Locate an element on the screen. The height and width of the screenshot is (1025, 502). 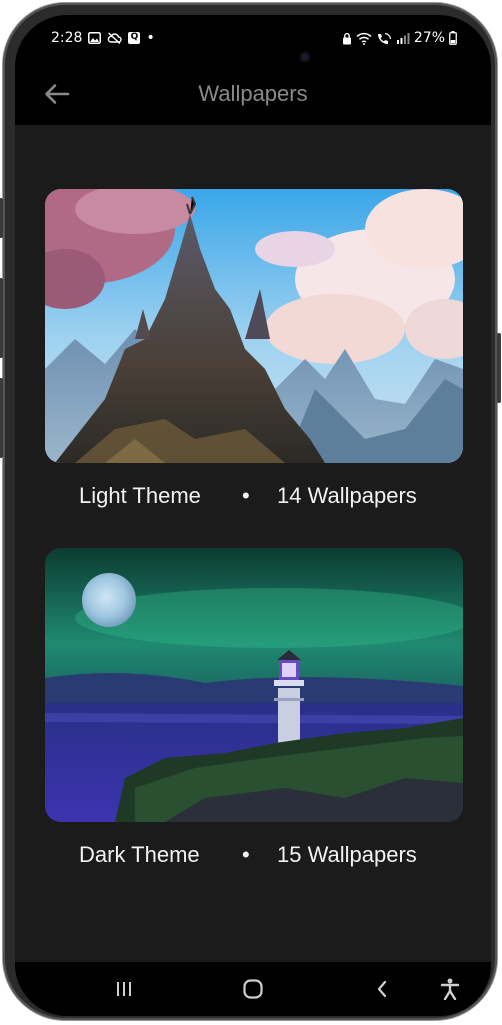
battery-icon is located at coordinates (453, 38).